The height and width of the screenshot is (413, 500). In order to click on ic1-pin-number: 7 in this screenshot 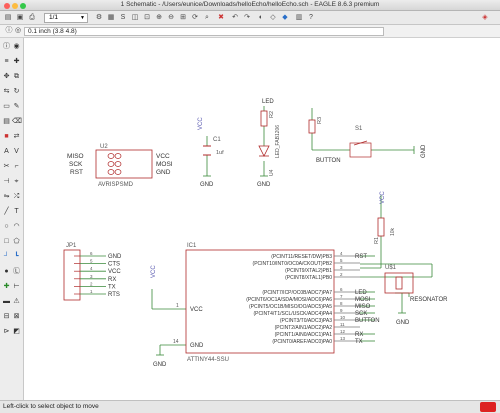, I will do `click(341, 296)`.